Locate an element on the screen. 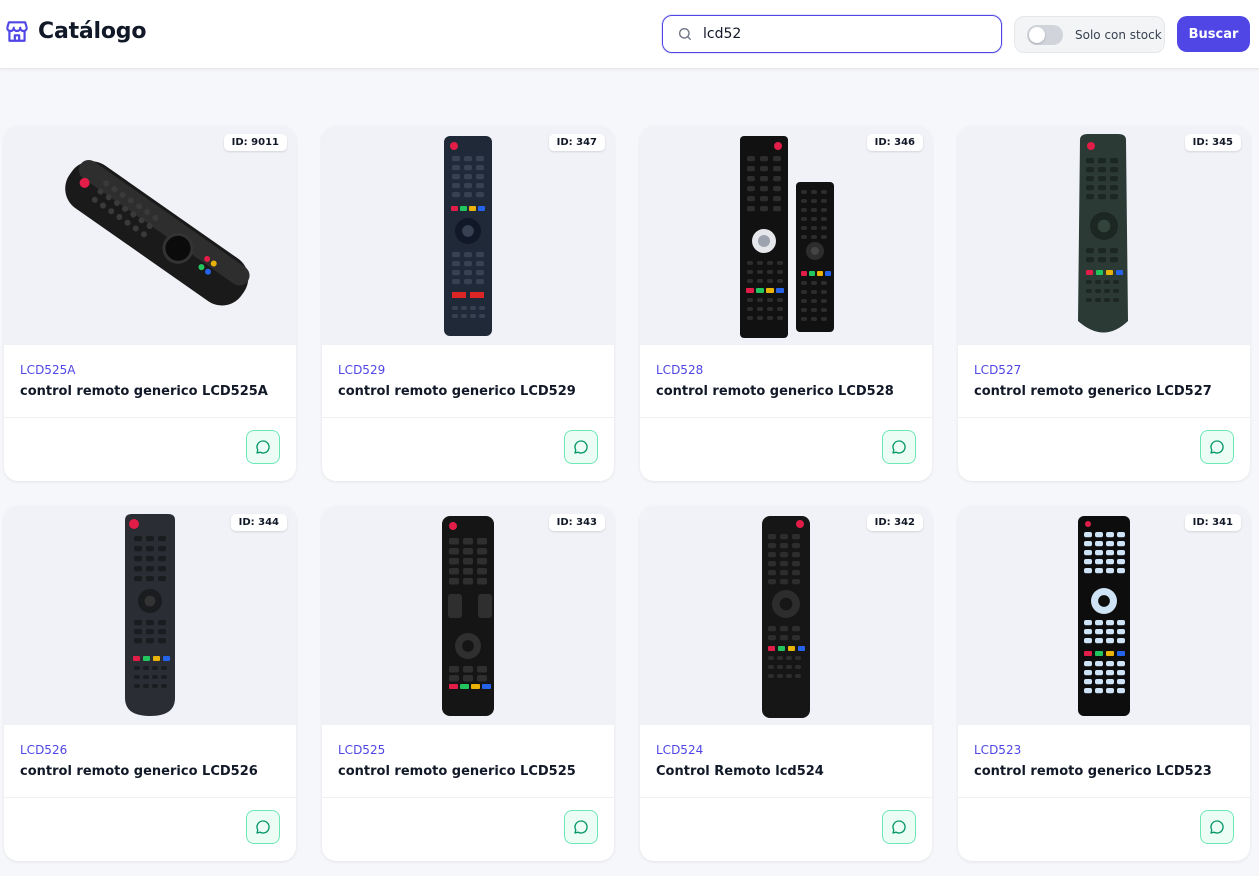  product-name: control remoto generico LCD525 is located at coordinates (457, 771).